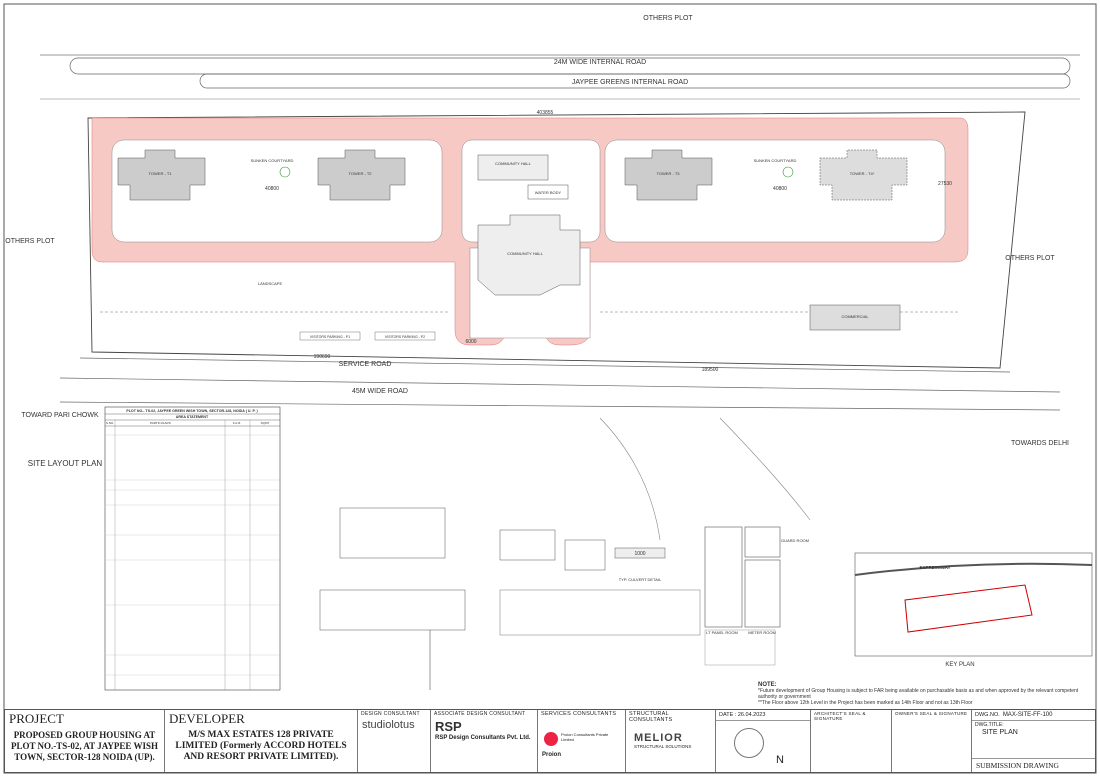 Image resolution: width=1100 pixels, height=777 pixels. Describe the element at coordinates (237, 423) in the screenshot. I see `as-header-far: F.A.R.` at that location.